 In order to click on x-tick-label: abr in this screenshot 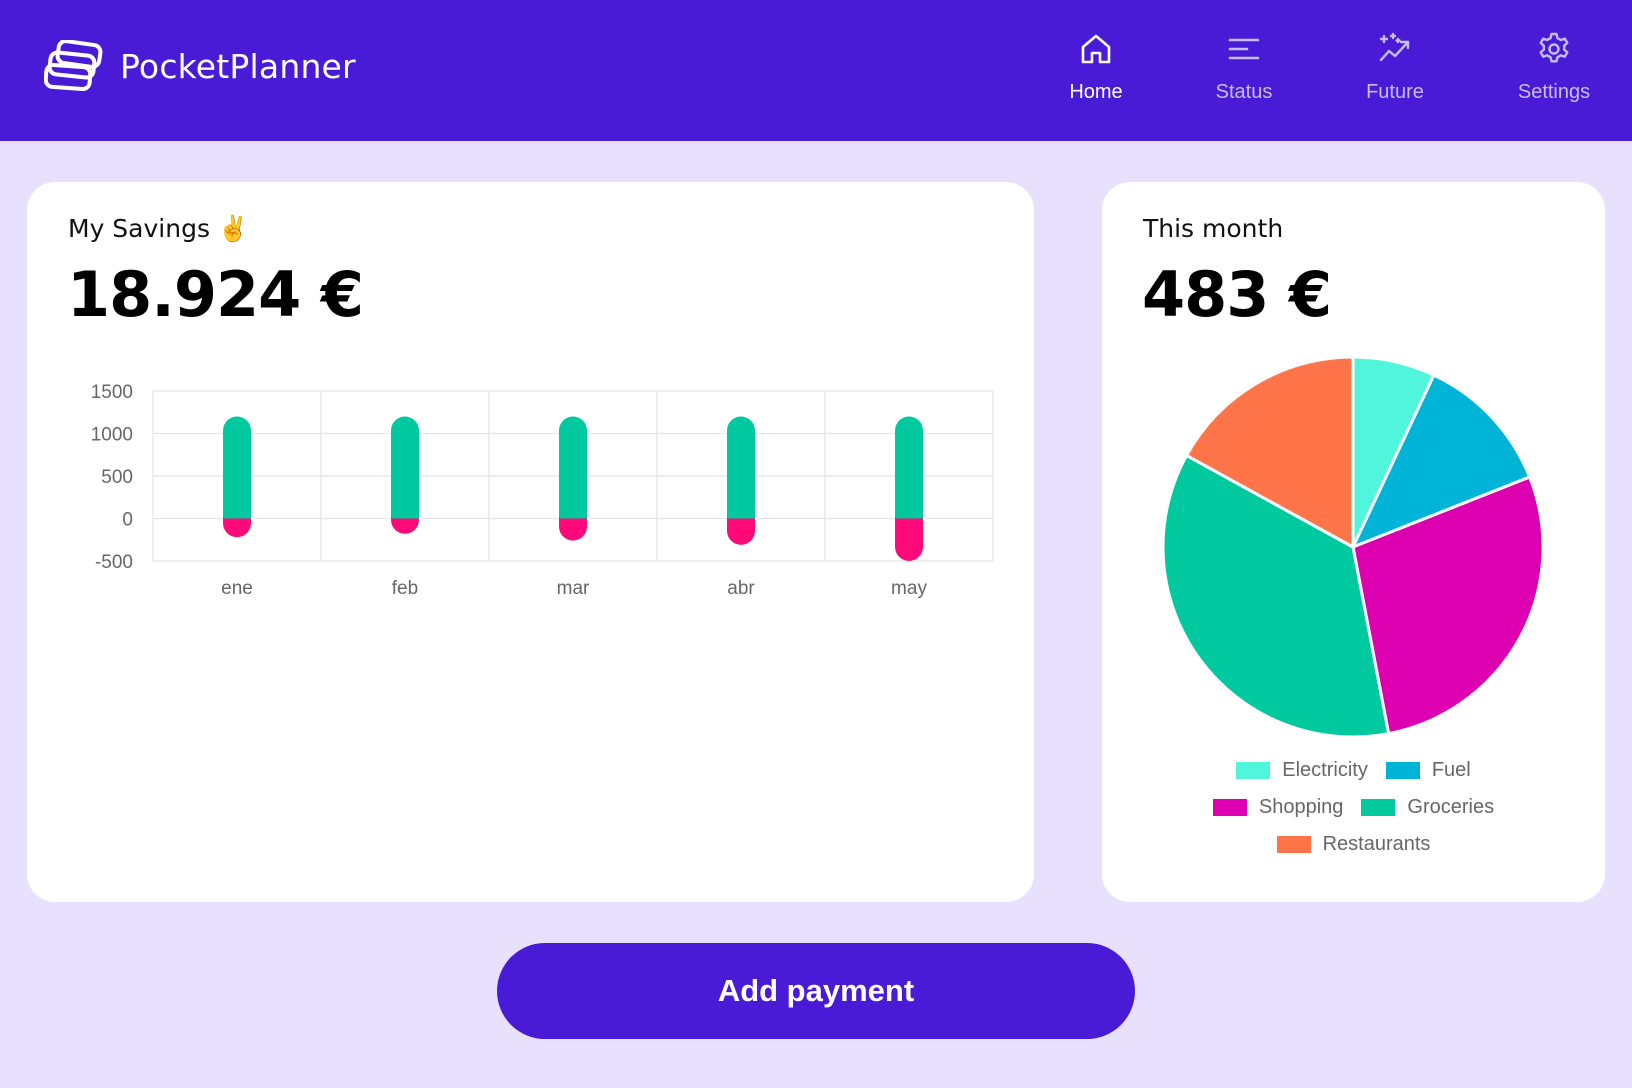, I will do `click(741, 588)`.